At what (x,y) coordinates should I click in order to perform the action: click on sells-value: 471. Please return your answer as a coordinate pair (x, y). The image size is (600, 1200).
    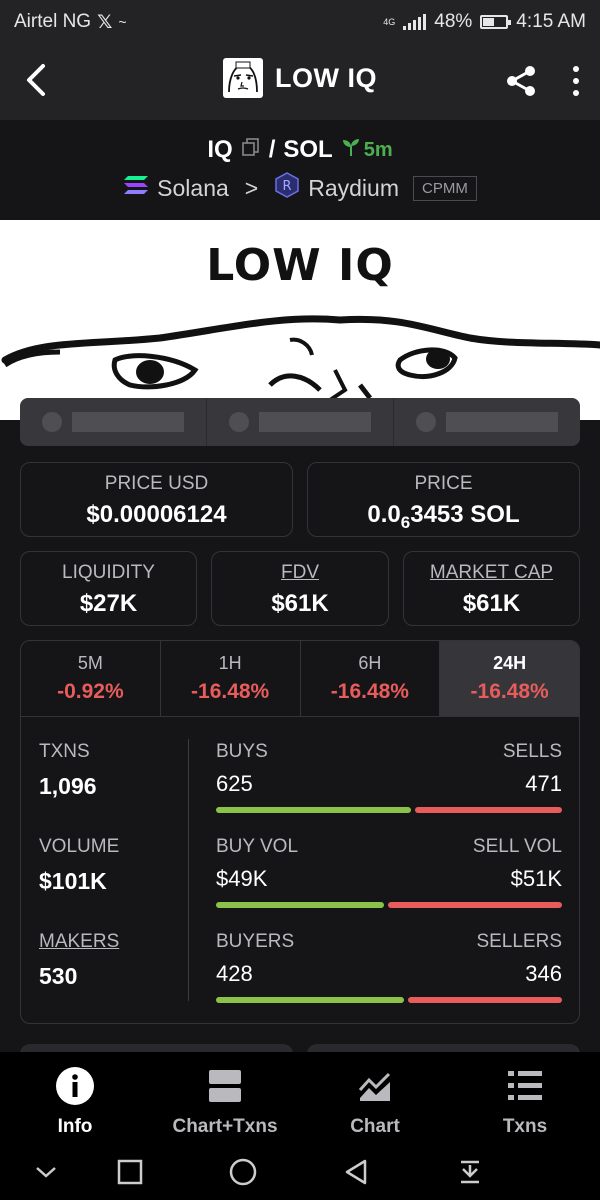
    Looking at the image, I should click on (543, 783).